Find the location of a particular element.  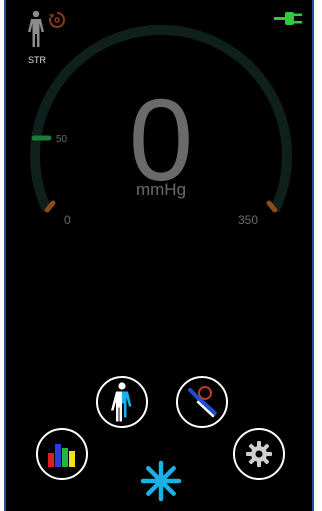

gear-icon is located at coordinates (259, 454).